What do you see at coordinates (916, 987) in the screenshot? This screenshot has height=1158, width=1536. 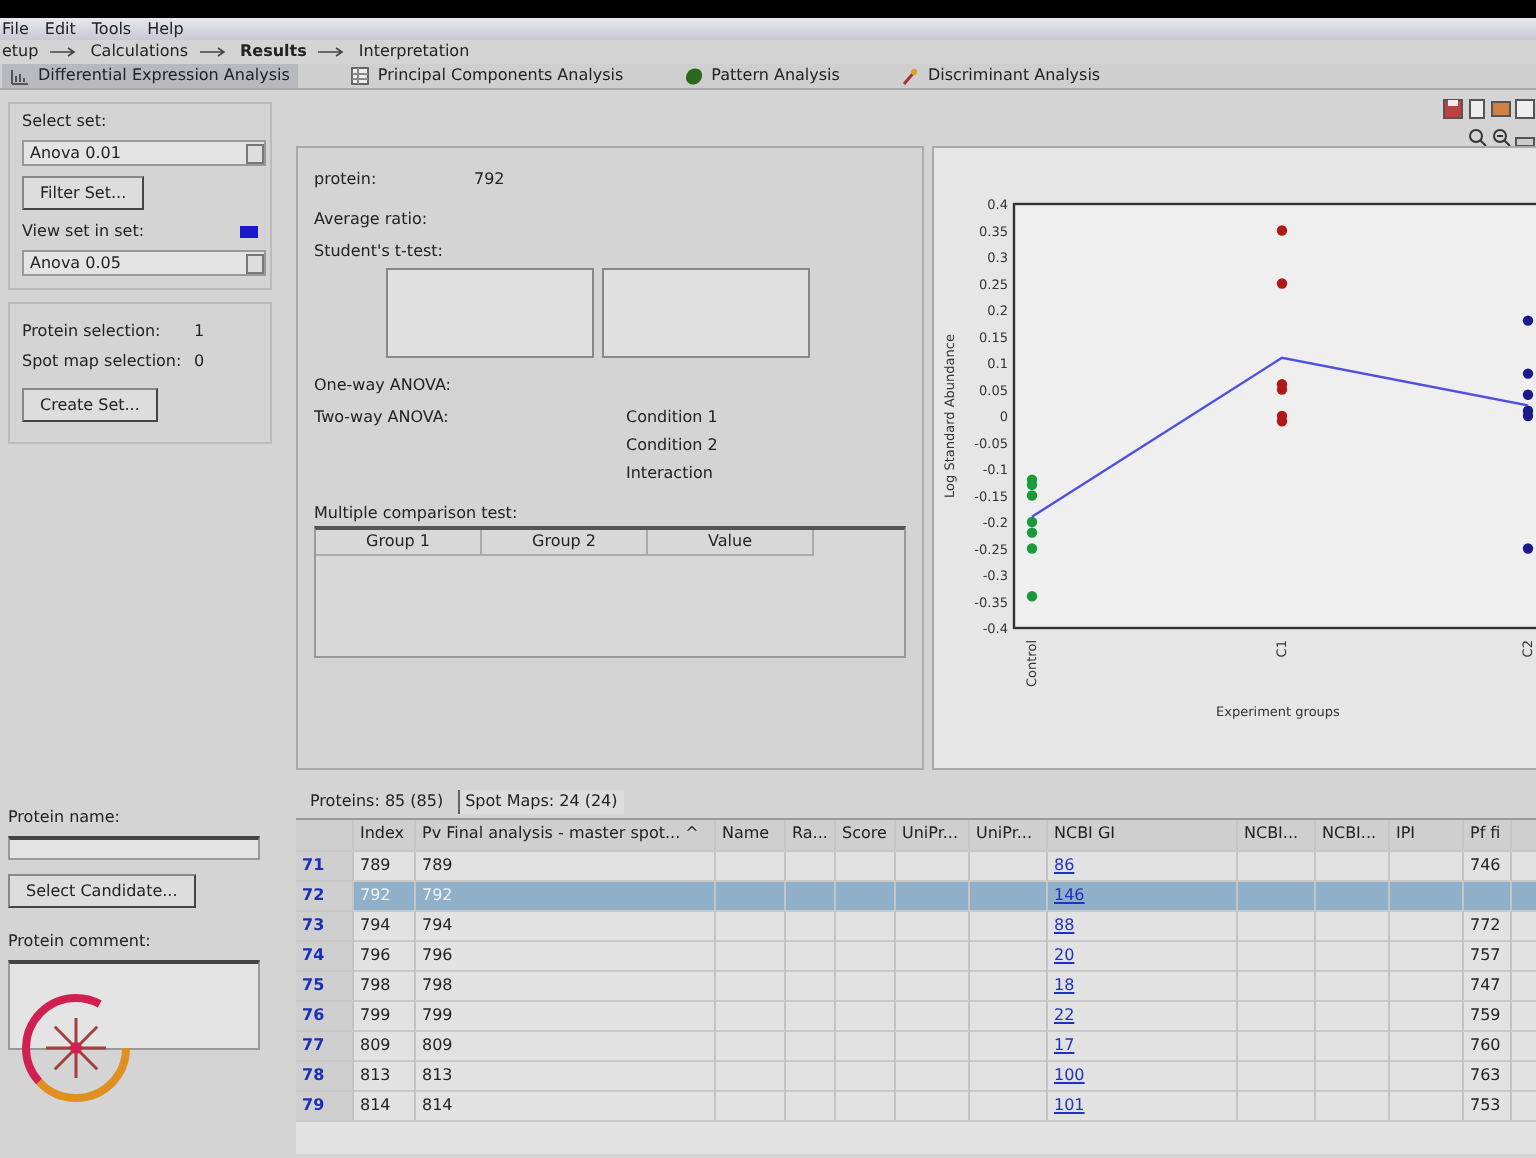 I see `table-row: 75 798 798 18 747` at bounding box center [916, 987].